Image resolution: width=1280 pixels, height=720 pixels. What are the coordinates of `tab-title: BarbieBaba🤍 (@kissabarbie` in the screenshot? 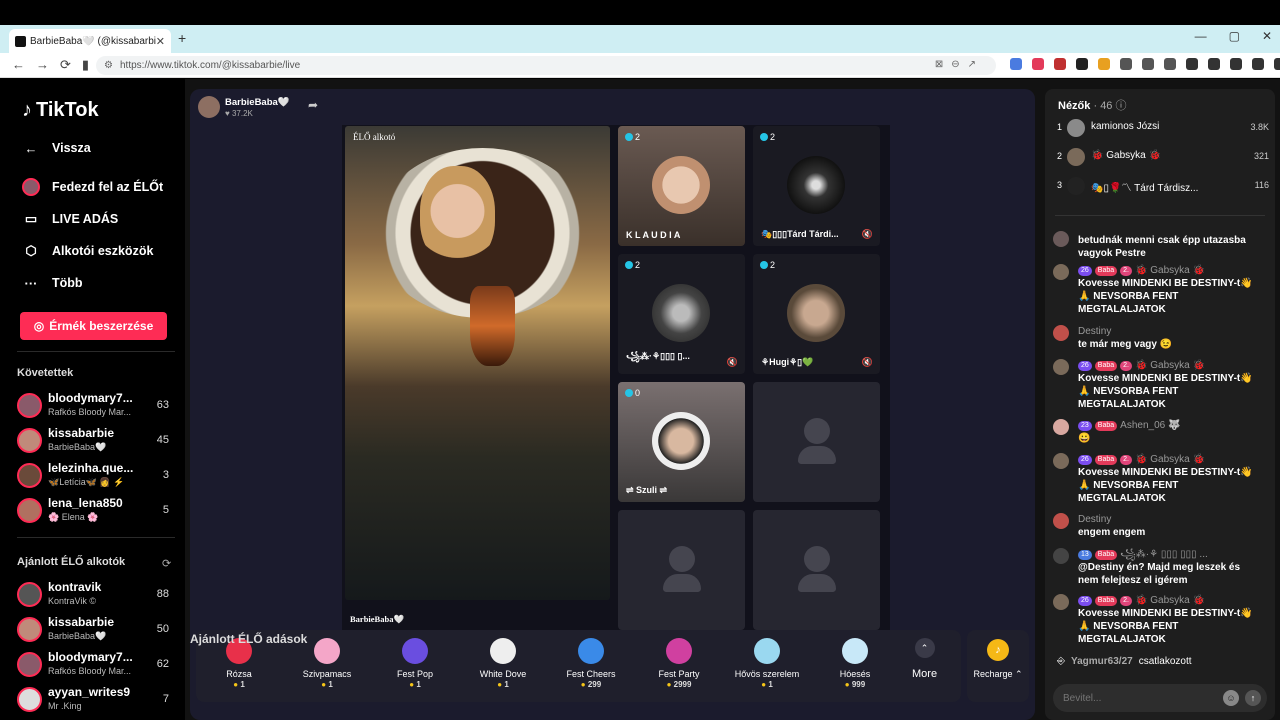 It's located at (93, 41).